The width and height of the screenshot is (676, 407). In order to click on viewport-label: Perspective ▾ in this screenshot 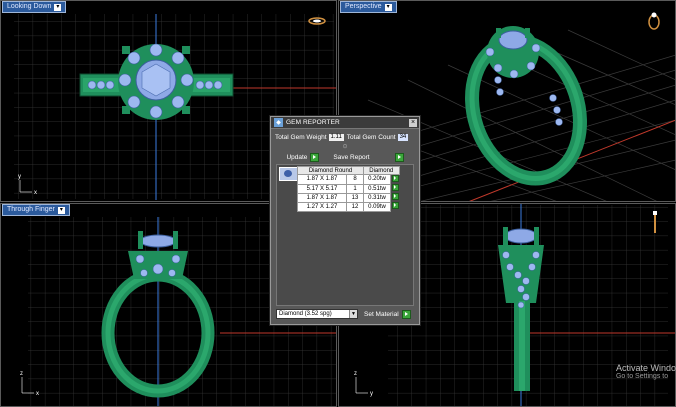, I will do `click(368, 7)`.